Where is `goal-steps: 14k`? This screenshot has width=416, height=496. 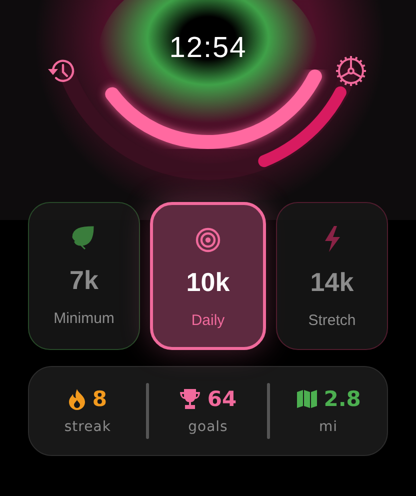 goal-steps: 14k is located at coordinates (332, 282).